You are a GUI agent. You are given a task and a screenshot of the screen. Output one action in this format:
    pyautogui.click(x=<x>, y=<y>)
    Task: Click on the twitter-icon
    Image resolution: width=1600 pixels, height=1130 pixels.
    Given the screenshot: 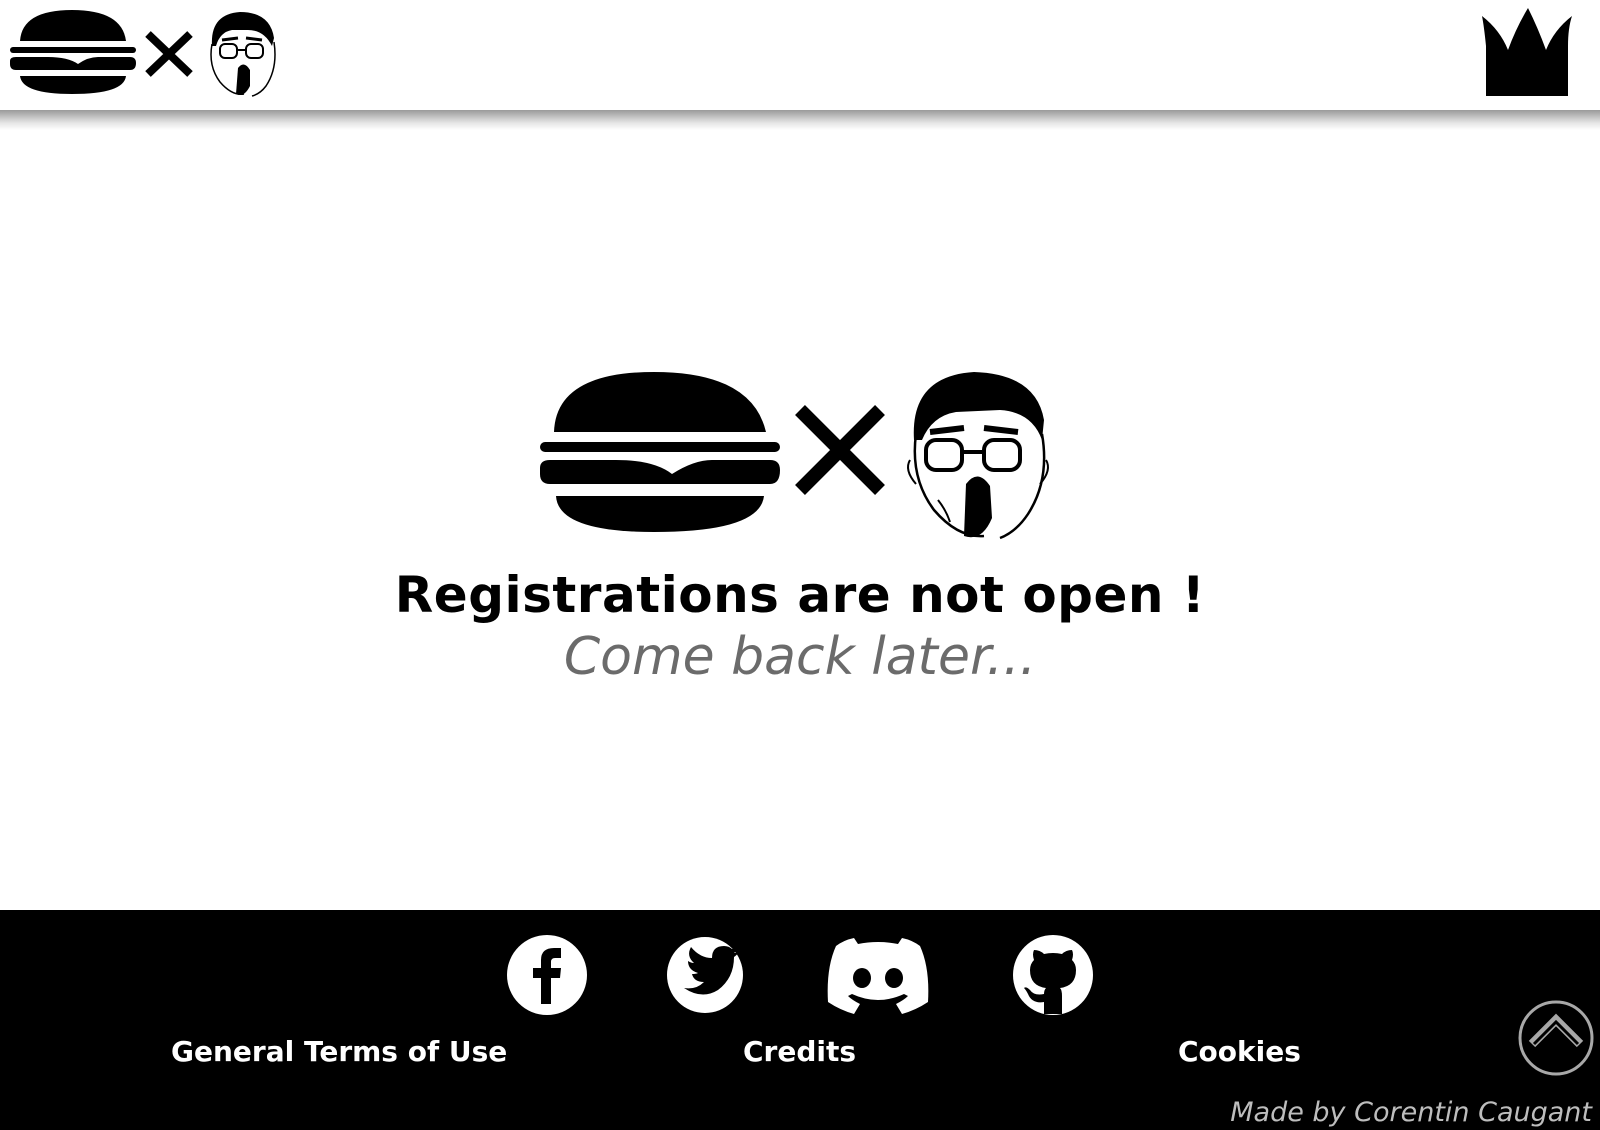 What is the action you would take?
    pyautogui.click(x=705, y=975)
    